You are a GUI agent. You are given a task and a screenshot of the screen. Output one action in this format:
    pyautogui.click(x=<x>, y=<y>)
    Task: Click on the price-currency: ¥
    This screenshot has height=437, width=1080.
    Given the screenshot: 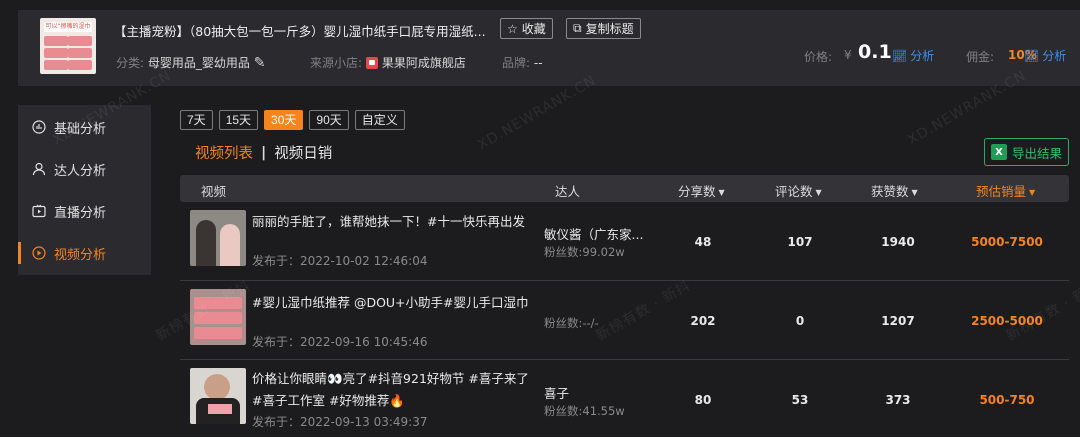 What is the action you would take?
    pyautogui.click(x=848, y=55)
    